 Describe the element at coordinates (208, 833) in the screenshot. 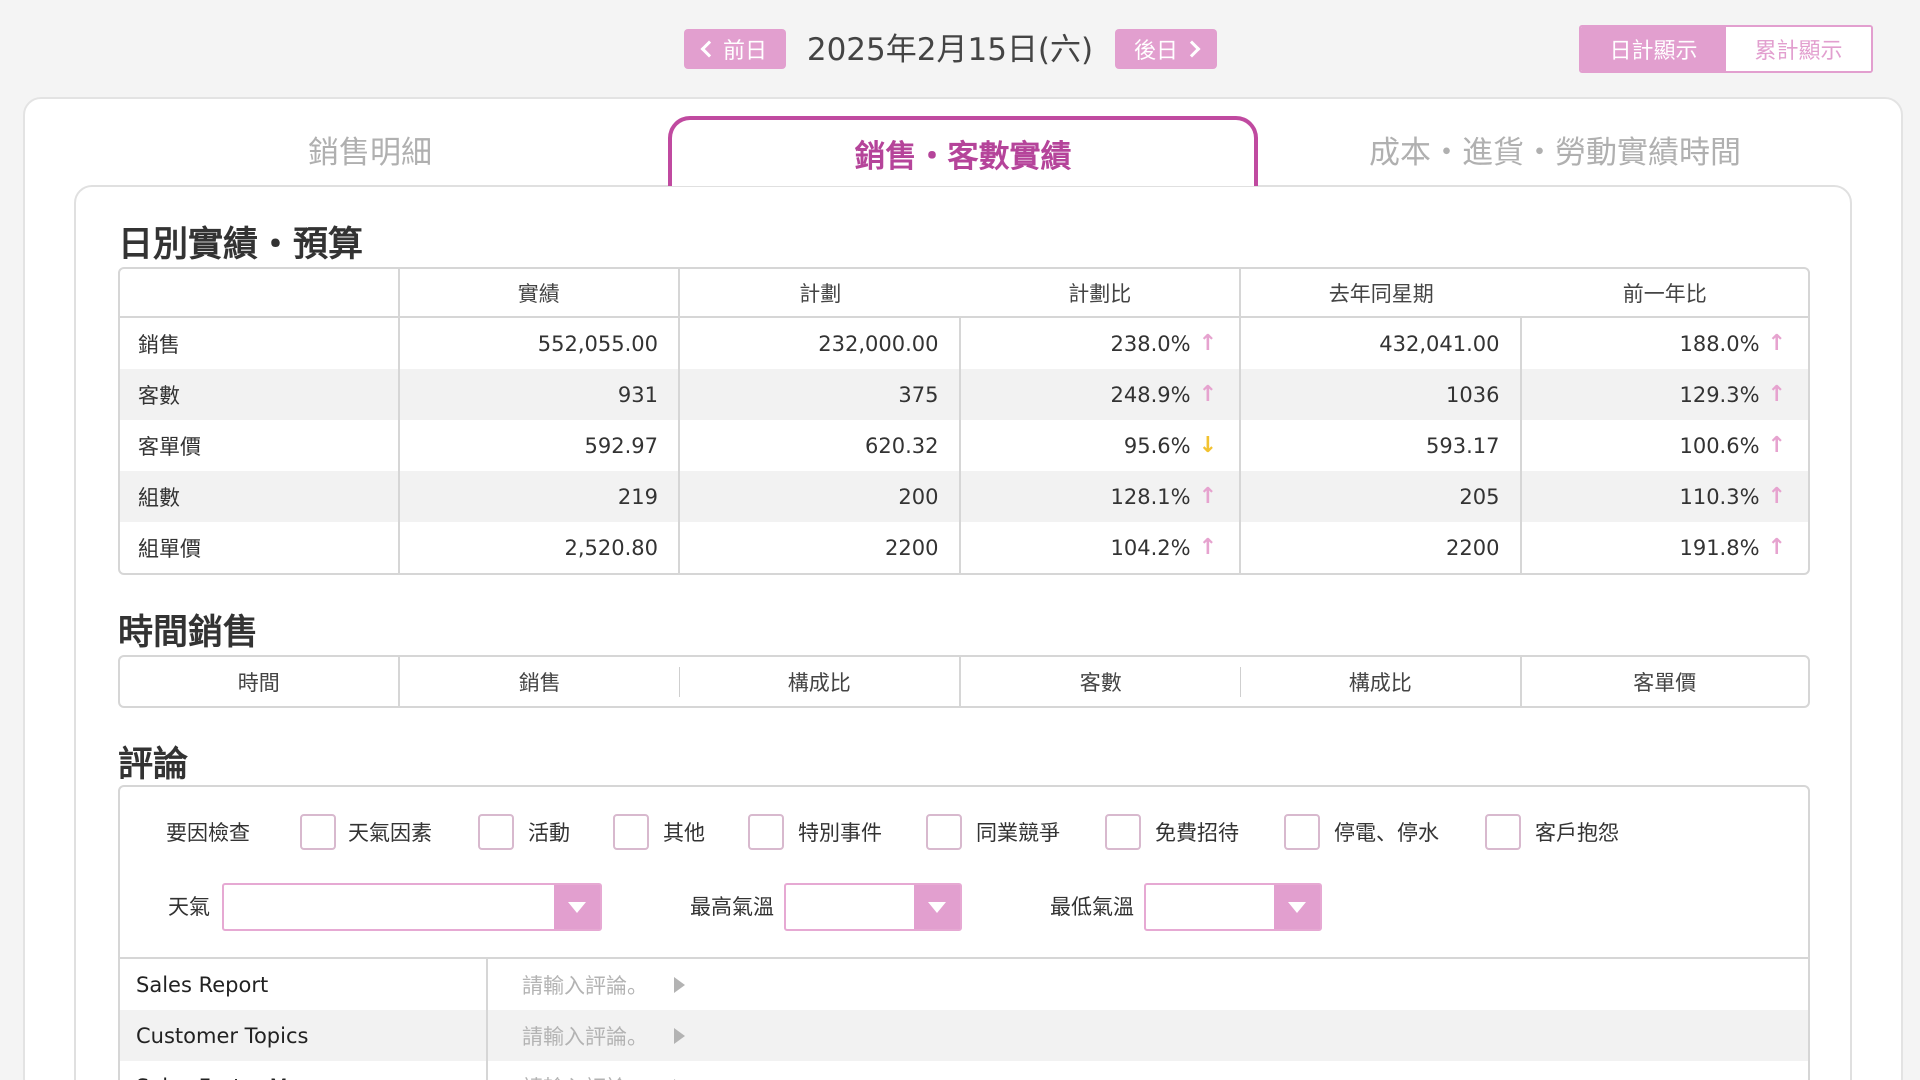

I see `factor-check-label: 要因檢查` at that location.